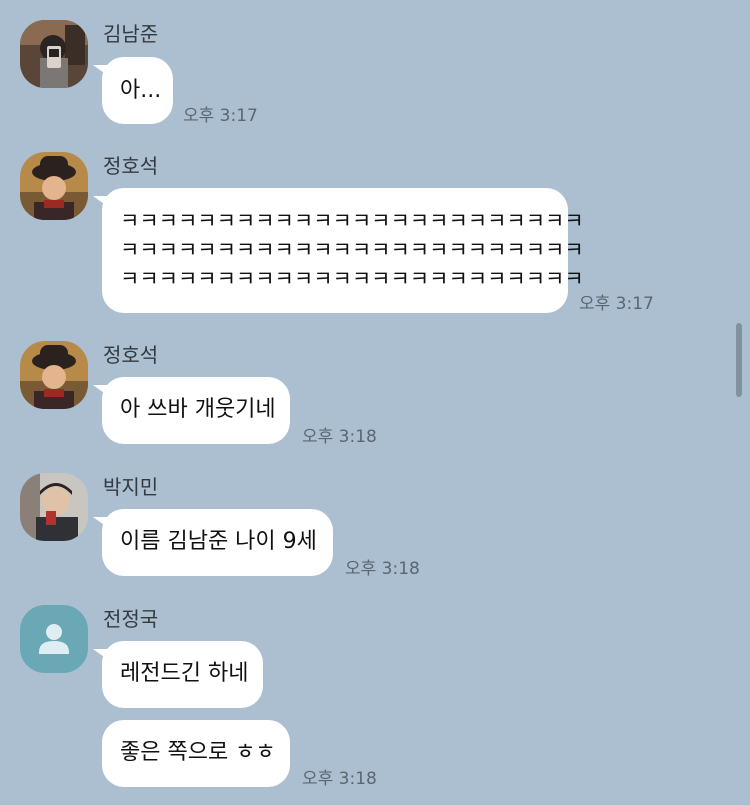  I want to click on person-icon, so click(54, 639).